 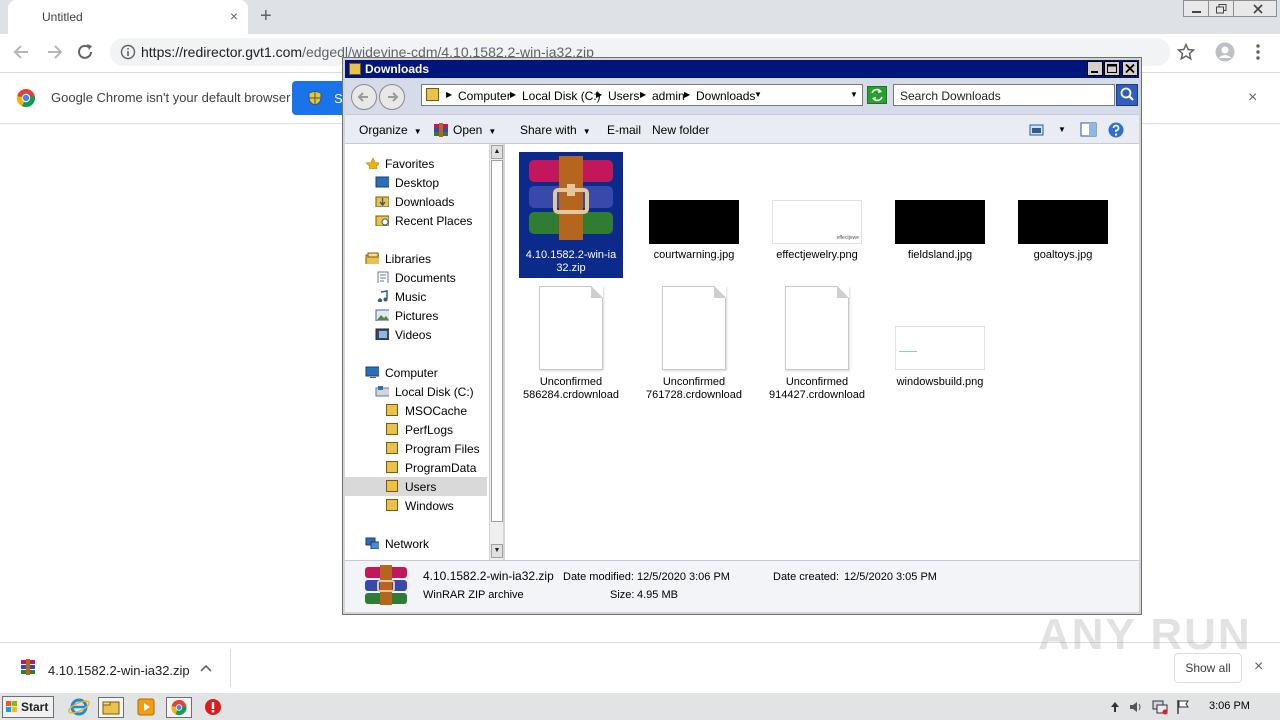 I want to click on taskbar-media-player, so click(x=146, y=707).